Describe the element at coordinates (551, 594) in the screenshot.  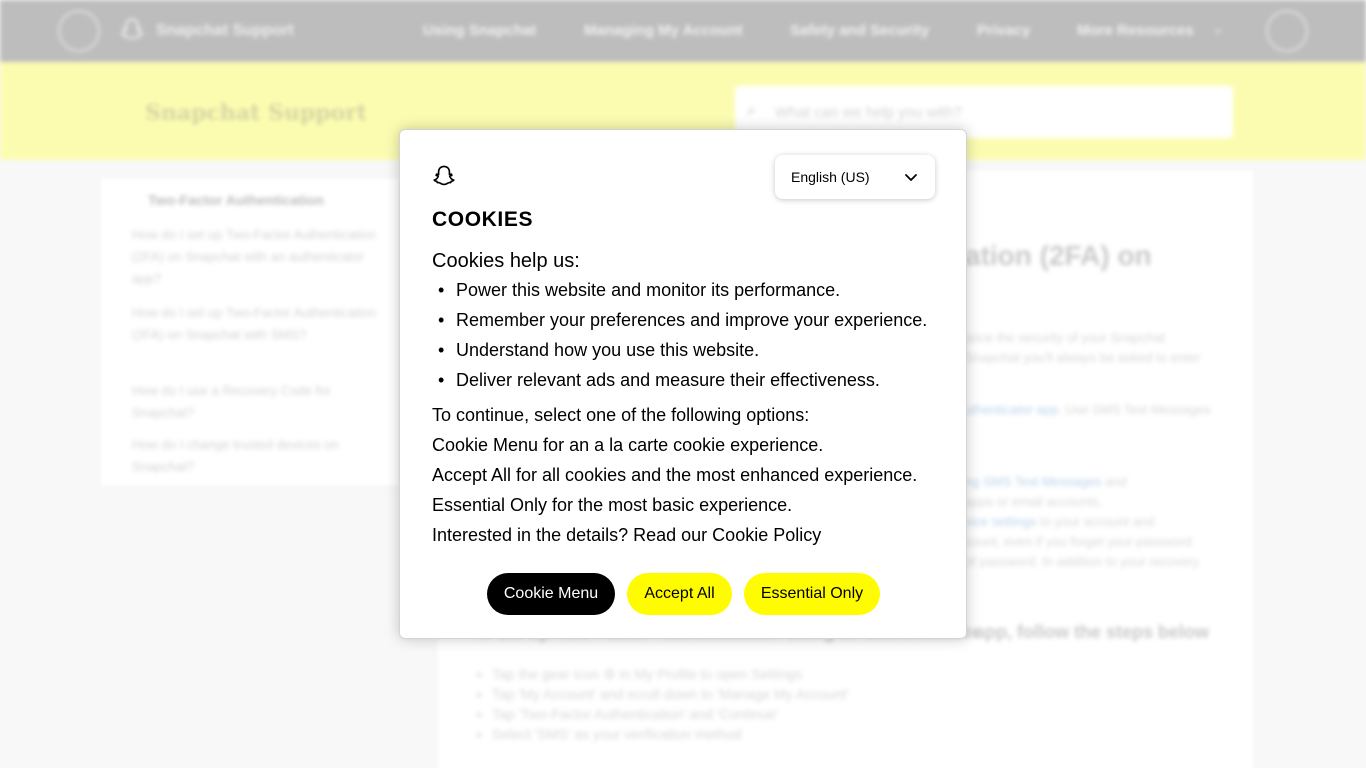
I see `cookie-menu-button: Cookie Menu` at that location.